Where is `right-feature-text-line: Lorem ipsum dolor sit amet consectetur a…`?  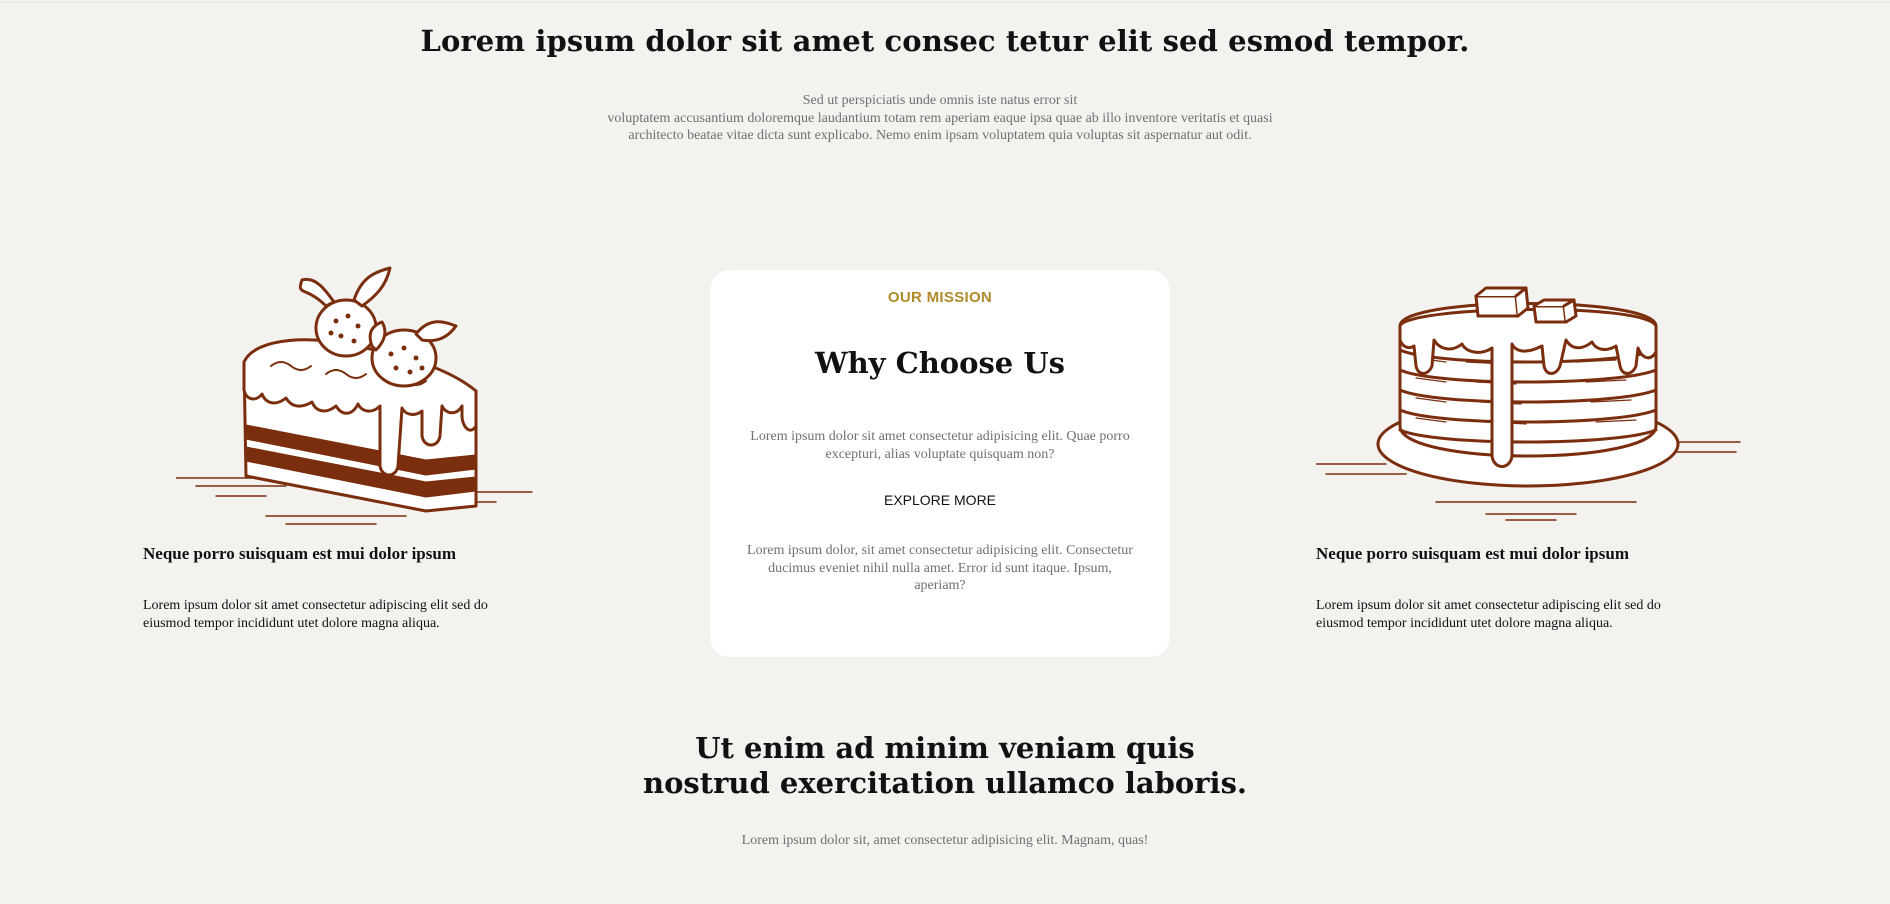 right-feature-text-line: Lorem ipsum dolor sit amet consectetur a… is located at coordinates (1488, 605).